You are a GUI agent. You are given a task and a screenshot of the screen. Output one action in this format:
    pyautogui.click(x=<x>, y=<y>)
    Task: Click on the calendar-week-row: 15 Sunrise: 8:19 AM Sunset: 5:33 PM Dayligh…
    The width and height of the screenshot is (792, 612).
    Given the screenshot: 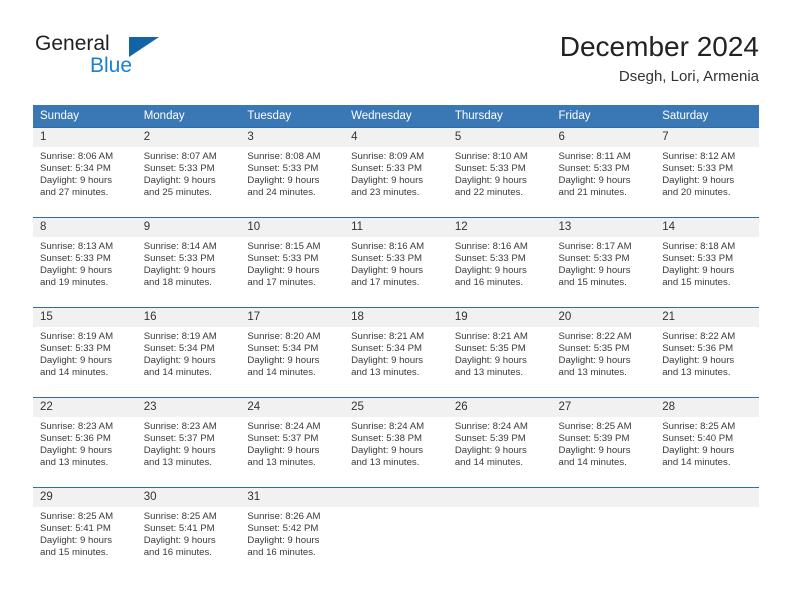 What is the action you would take?
    pyautogui.click(x=396, y=352)
    